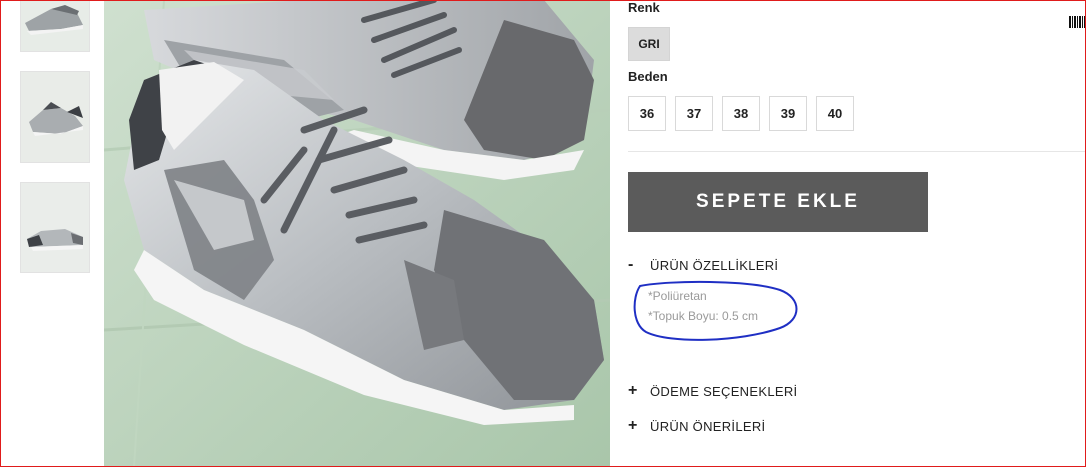 This screenshot has width=1086, height=467. Describe the element at coordinates (724, 391) in the screenshot. I see `accordion-title: ÖDEME SEÇENEKLERİ` at that location.